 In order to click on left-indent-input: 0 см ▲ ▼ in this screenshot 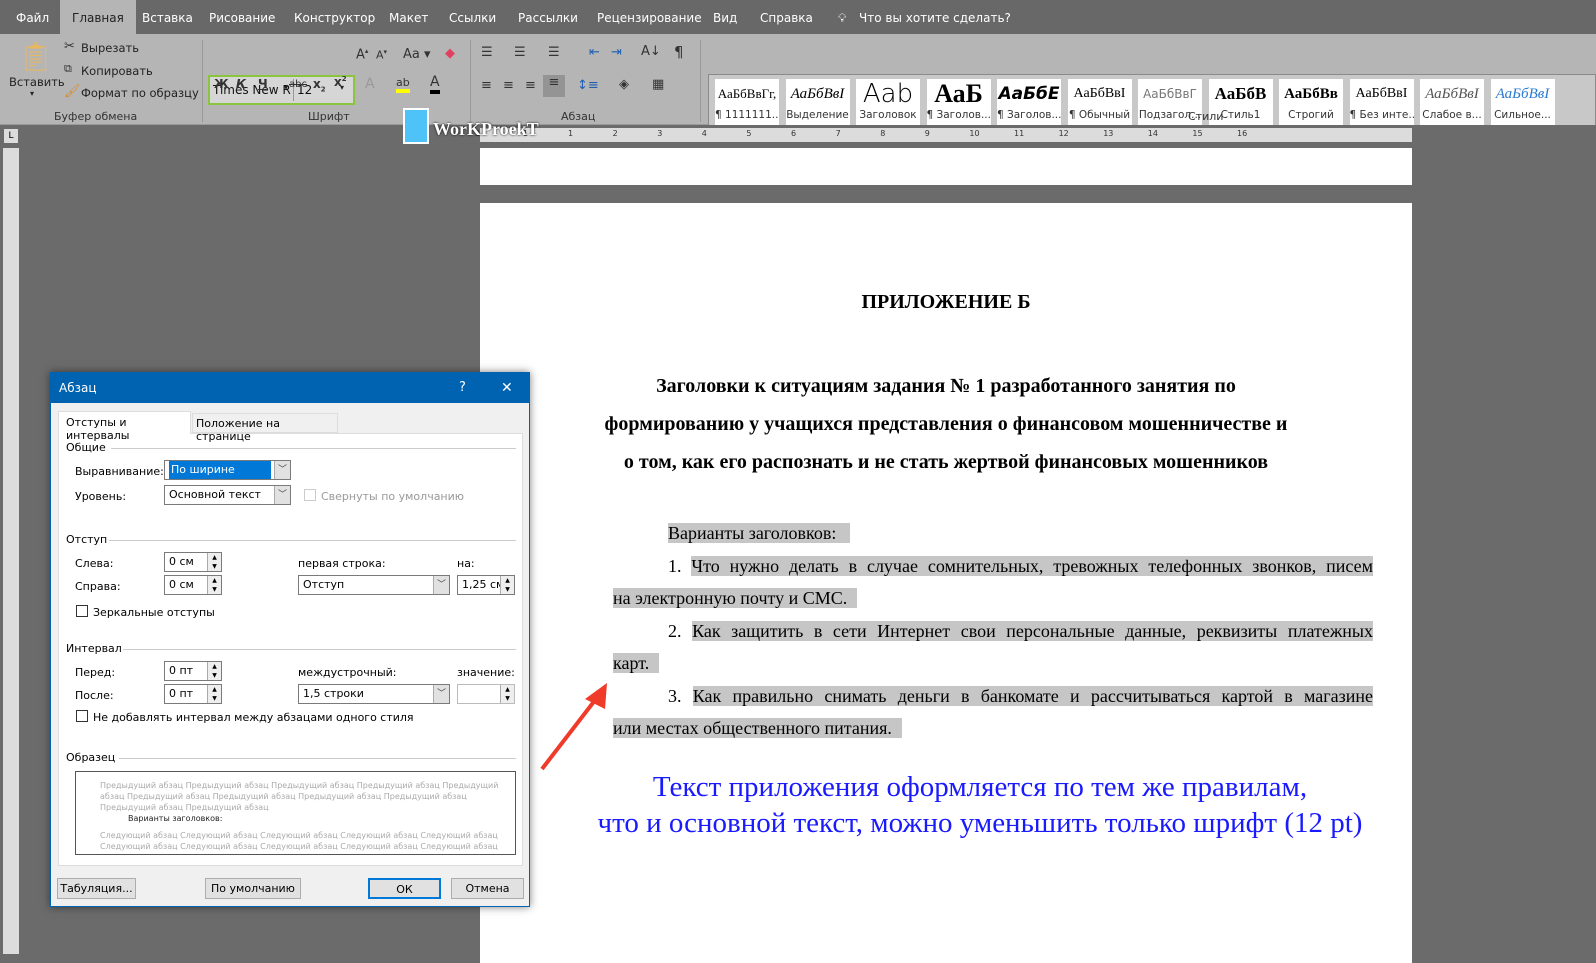, I will do `click(193, 562)`.